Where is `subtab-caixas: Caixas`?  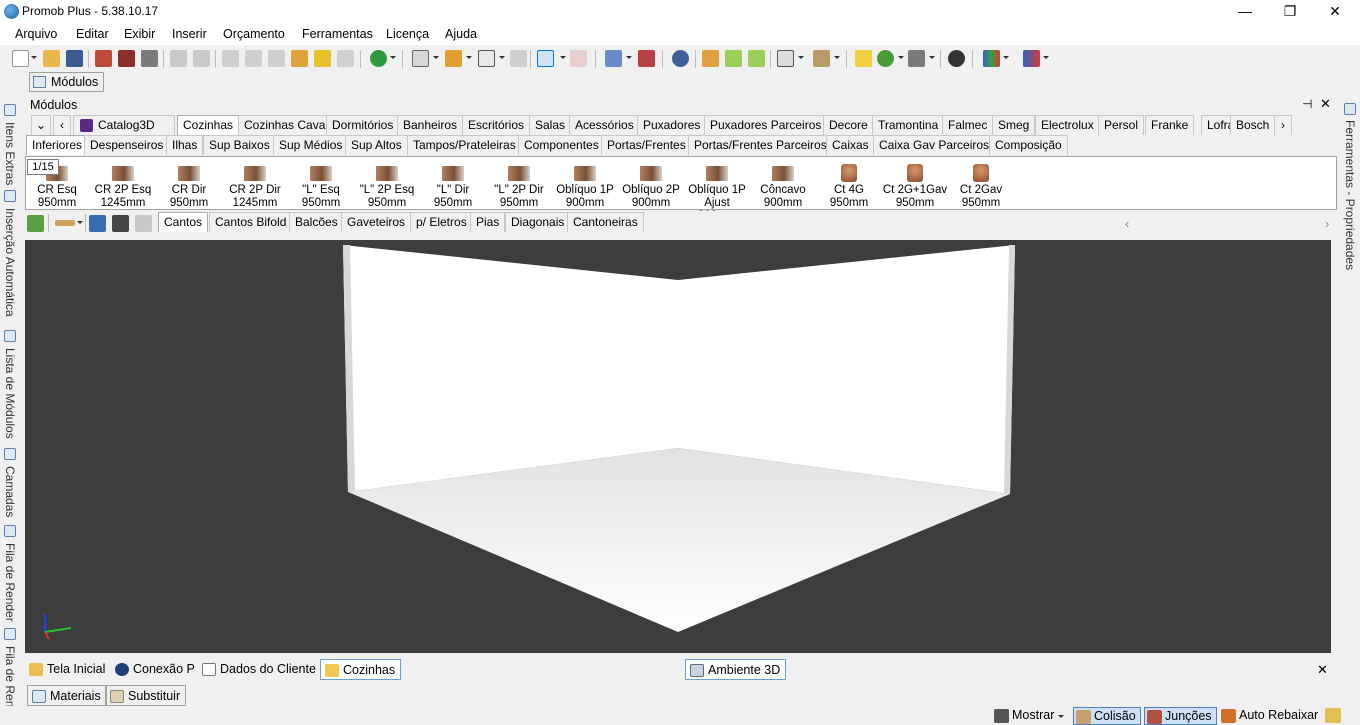 subtab-caixas: Caixas is located at coordinates (850, 145).